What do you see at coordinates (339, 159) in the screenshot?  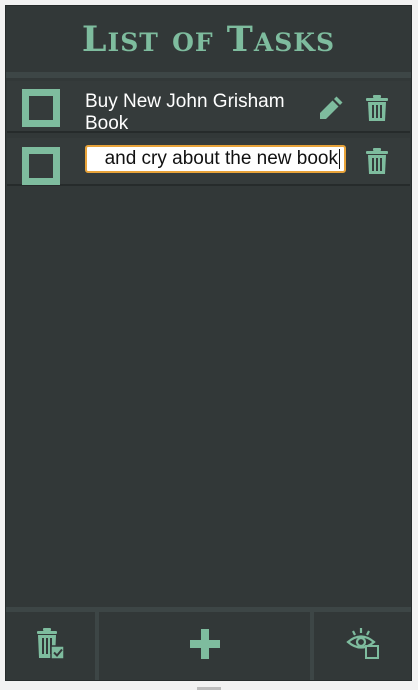 I see `text-caret` at bounding box center [339, 159].